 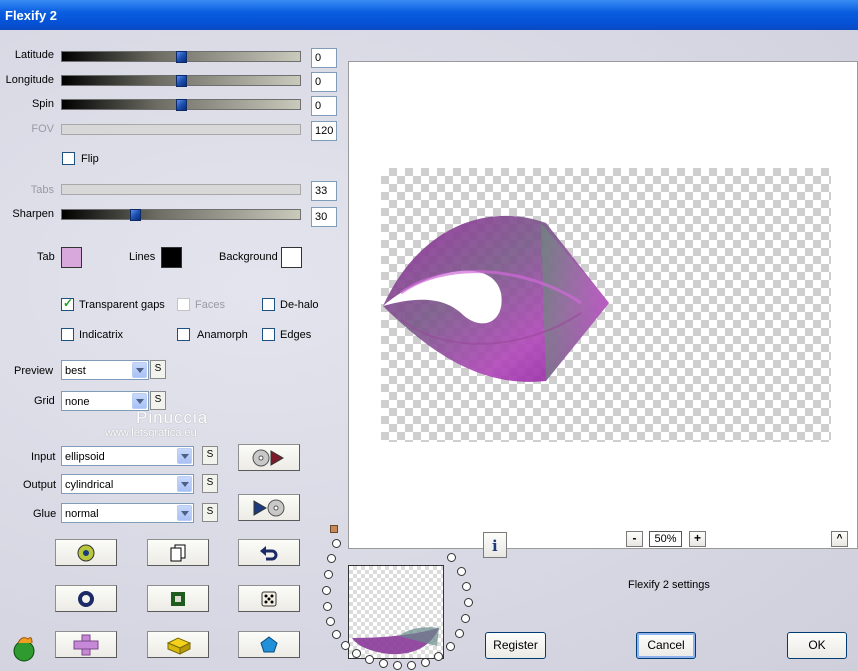 What do you see at coordinates (324, 217) in the screenshot?
I see `sharpen-value-field: 30` at bounding box center [324, 217].